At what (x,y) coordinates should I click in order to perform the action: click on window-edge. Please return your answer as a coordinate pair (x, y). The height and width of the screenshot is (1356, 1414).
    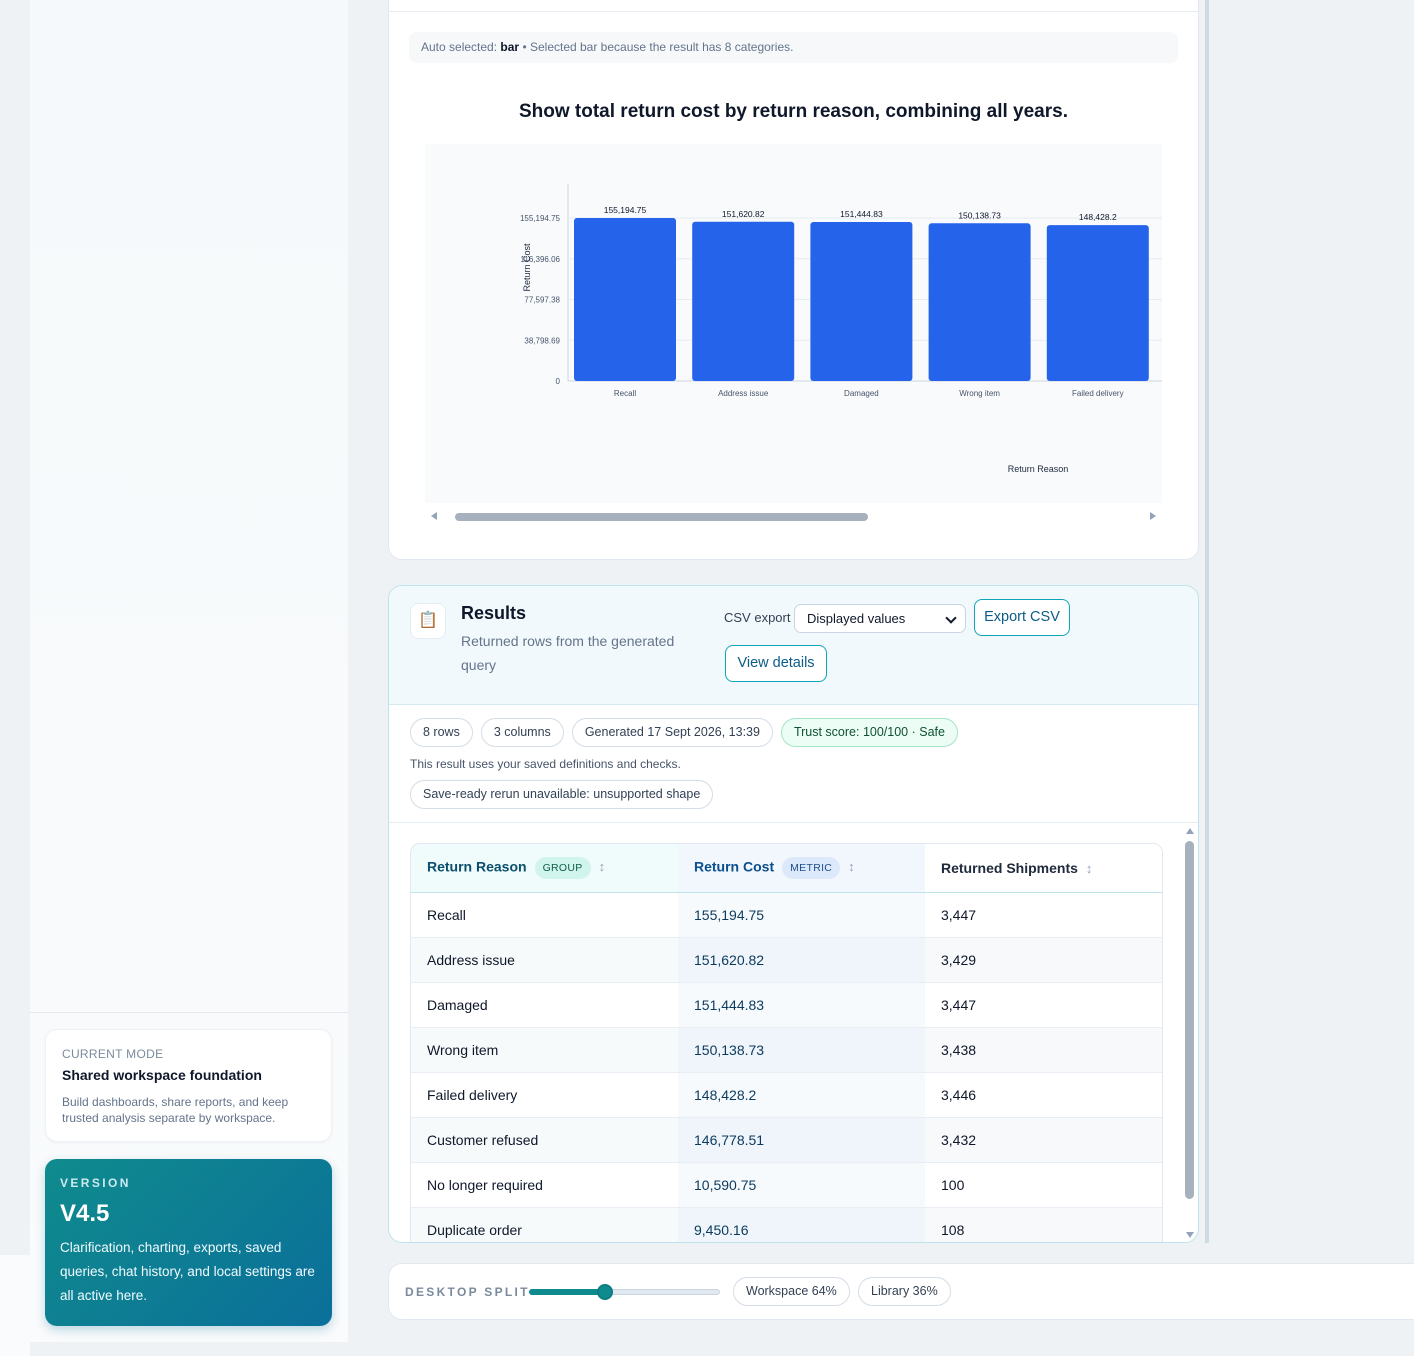
    Looking at the image, I should click on (15, 1305).